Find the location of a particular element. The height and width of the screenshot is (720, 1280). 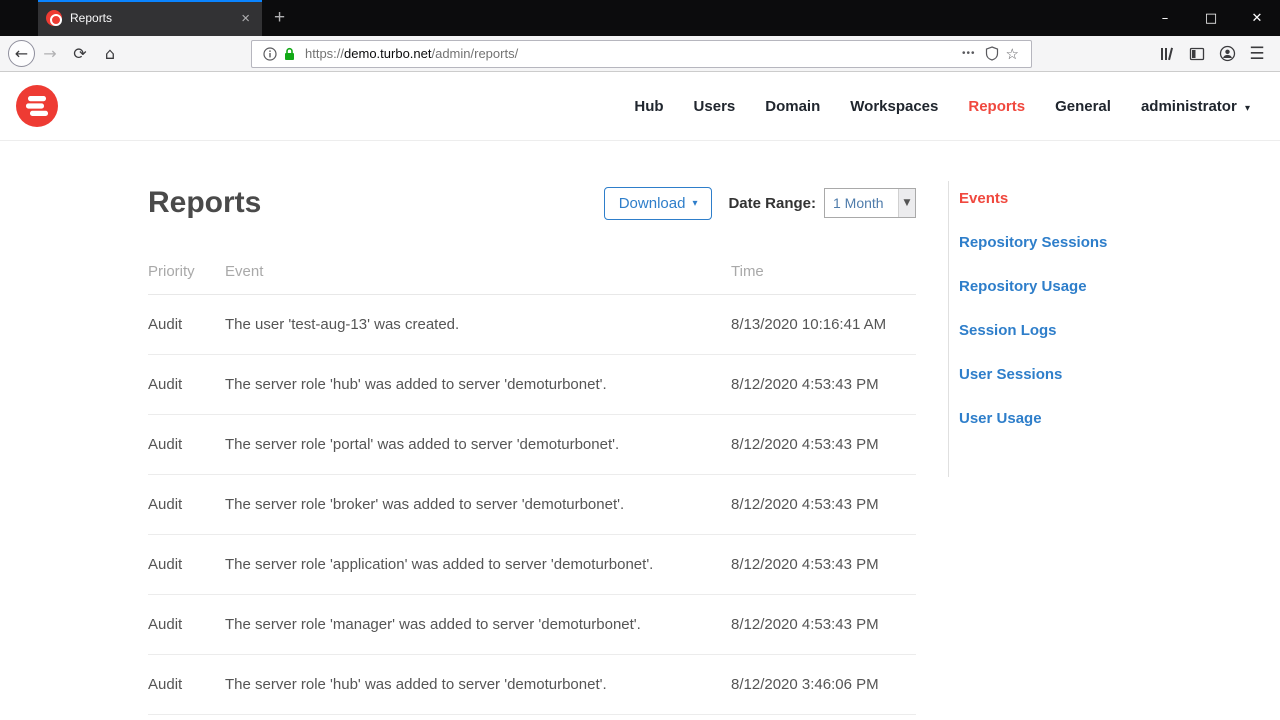

col-header-time: Time is located at coordinates (823, 279).